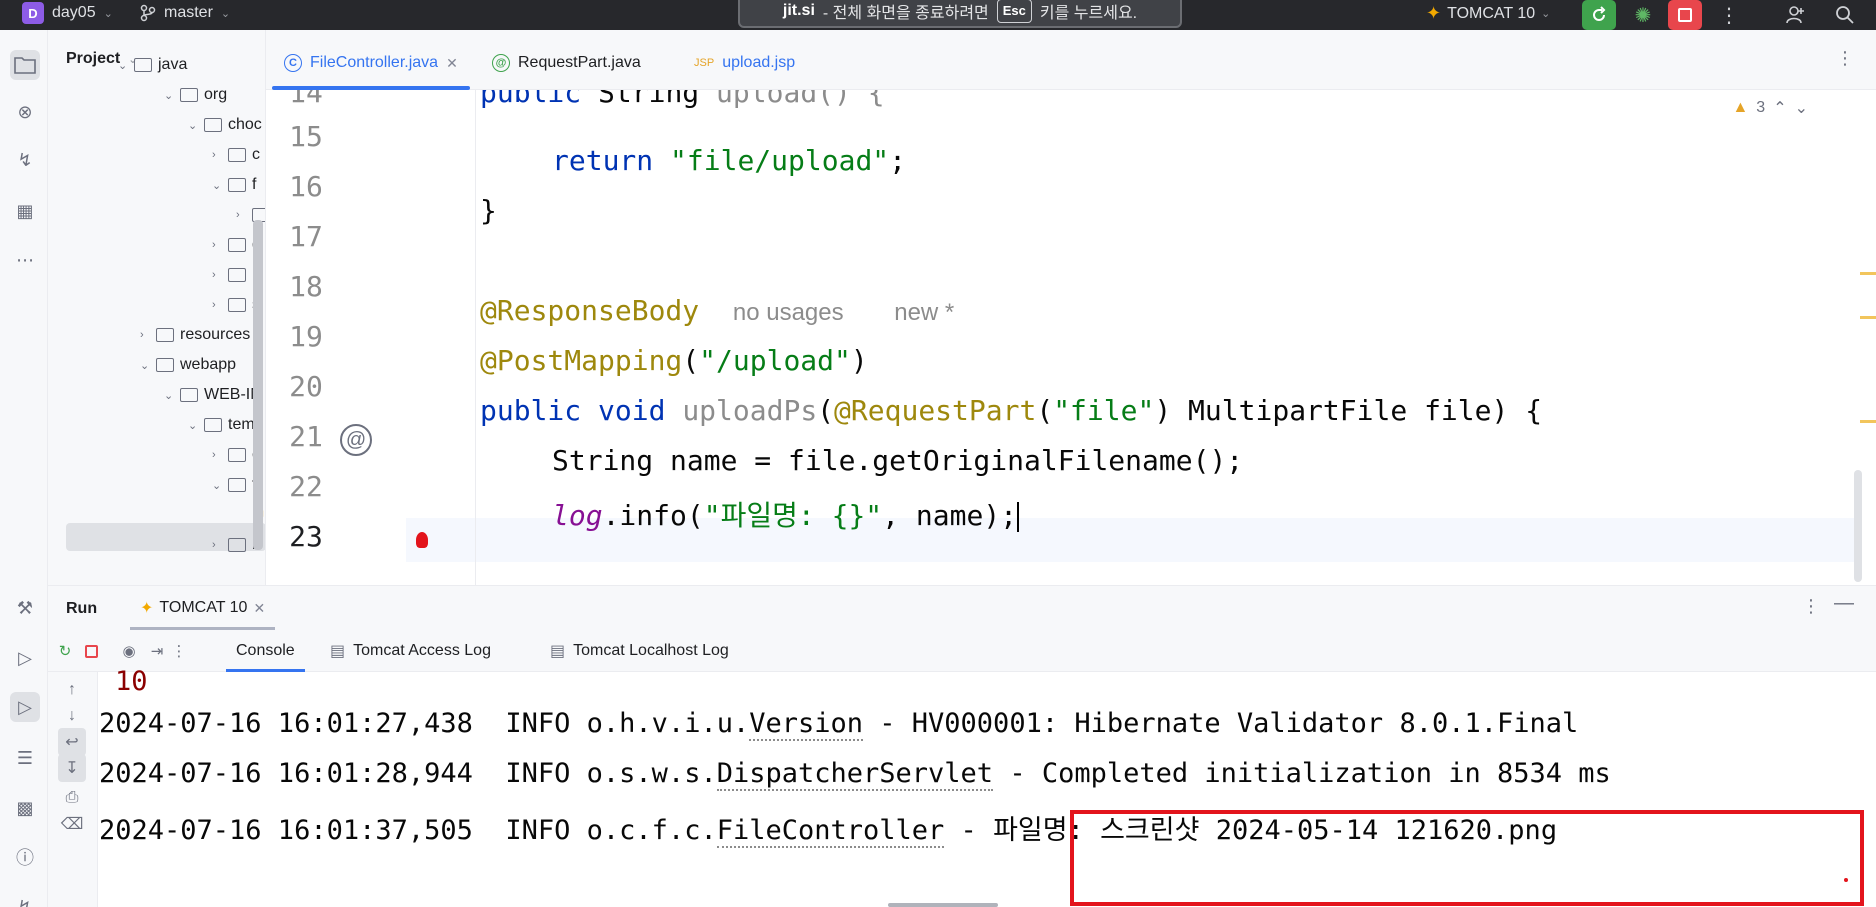  I want to click on line-number: 19, so click(306, 336).